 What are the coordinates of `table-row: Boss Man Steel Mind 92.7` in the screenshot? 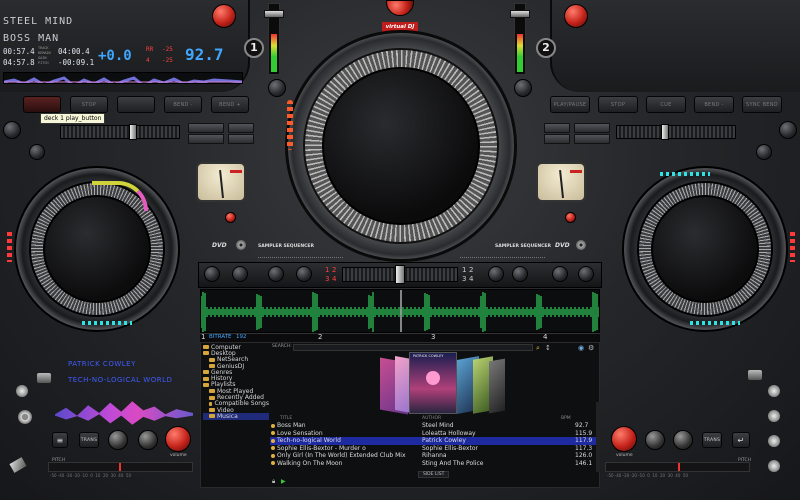 It's located at (433, 426).